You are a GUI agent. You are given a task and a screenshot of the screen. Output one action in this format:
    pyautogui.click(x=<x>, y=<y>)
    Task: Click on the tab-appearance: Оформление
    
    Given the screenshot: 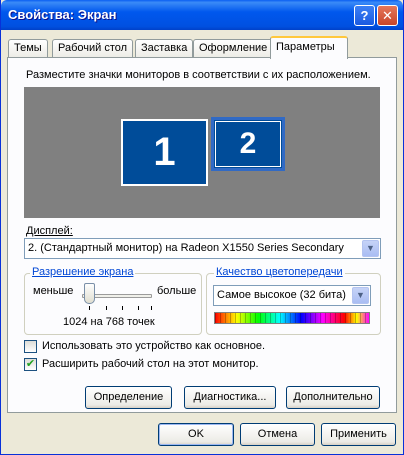 What is the action you would take?
    pyautogui.click(x=233, y=48)
    